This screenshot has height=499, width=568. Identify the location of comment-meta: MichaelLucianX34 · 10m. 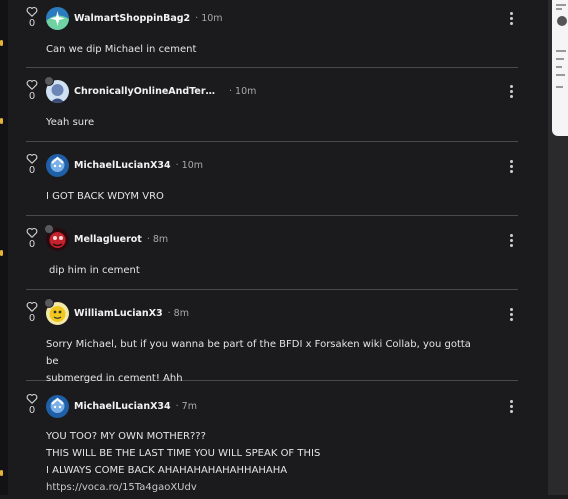
(138, 166).